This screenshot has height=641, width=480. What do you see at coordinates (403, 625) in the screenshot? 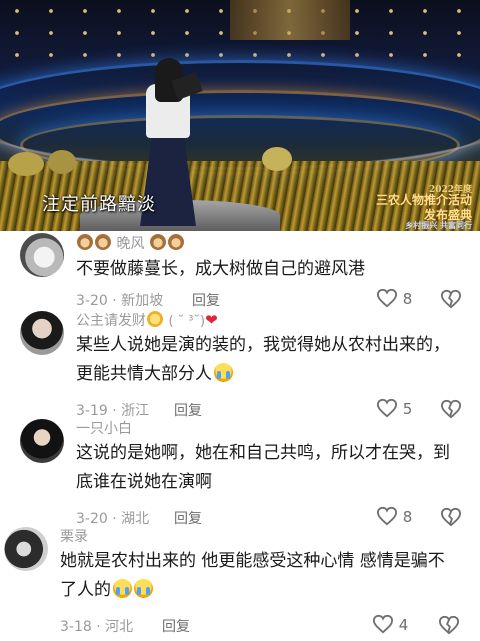
I see `like-count: 4` at bounding box center [403, 625].